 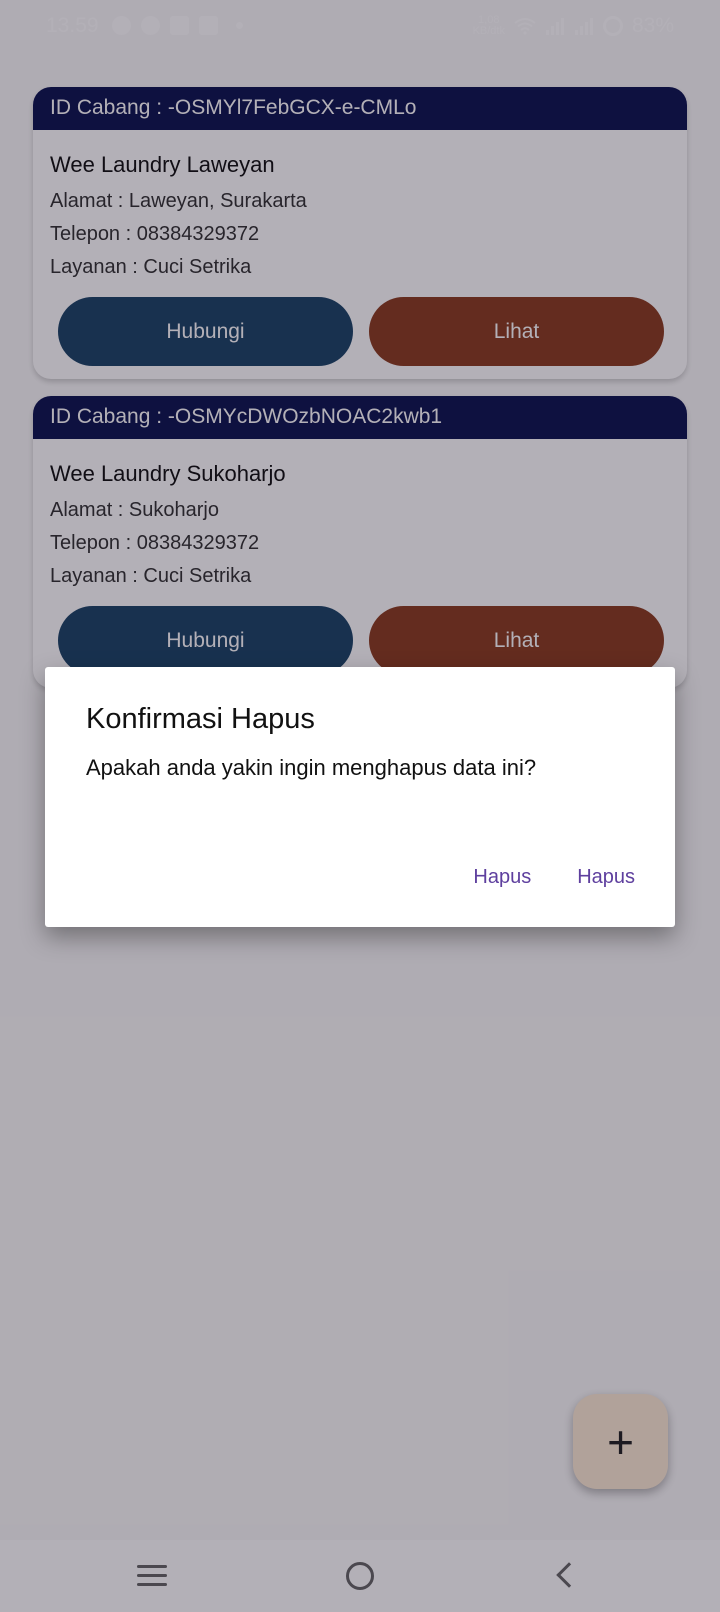 I want to click on dialog-actions: Hapus Hapus, so click(x=554, y=877).